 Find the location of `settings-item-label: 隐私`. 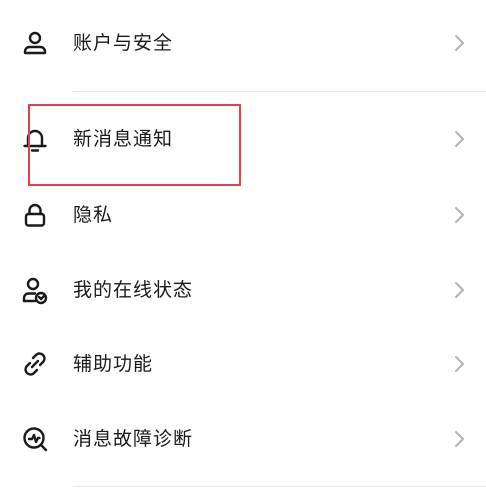

settings-item-label: 隐私 is located at coordinates (93, 215).